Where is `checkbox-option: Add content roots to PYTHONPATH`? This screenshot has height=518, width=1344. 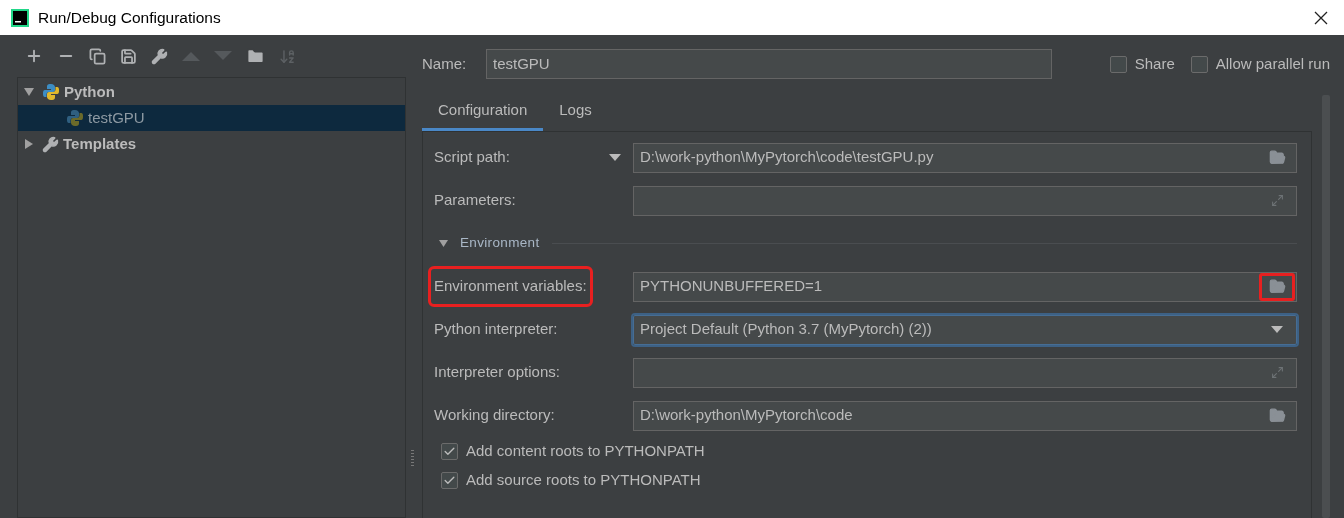
checkbox-option: Add content roots to PYTHONPATH is located at coordinates (564, 451).